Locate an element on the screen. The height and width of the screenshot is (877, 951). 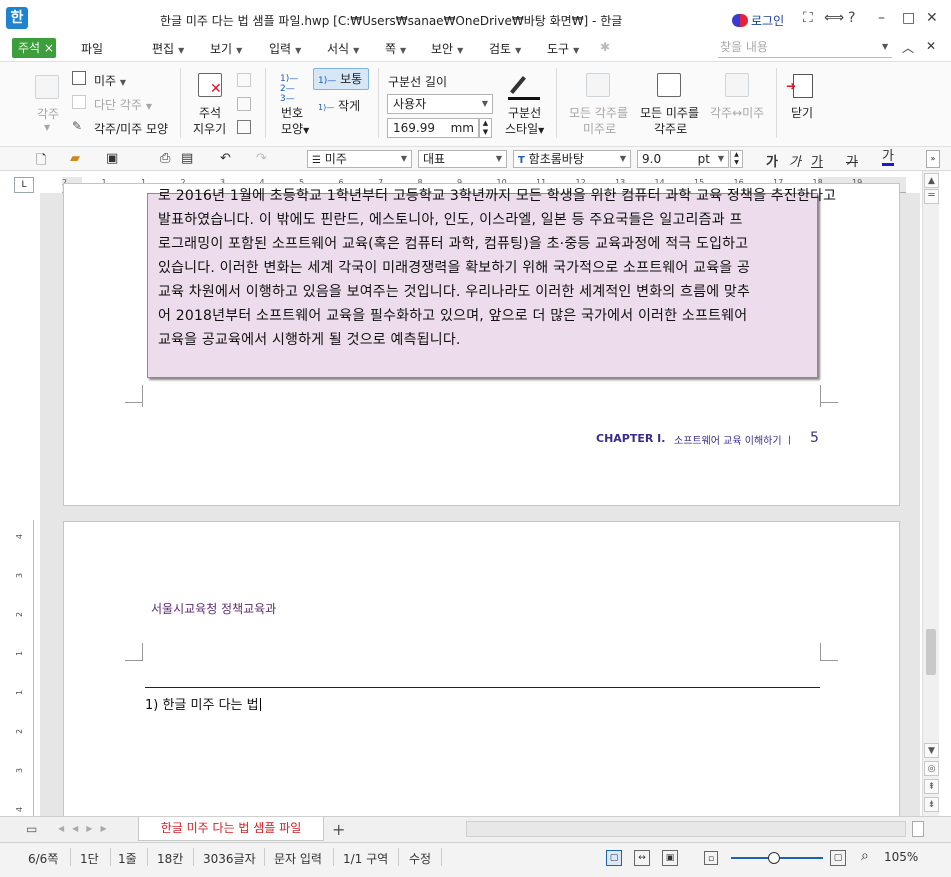
chat-icon: ✱ is located at coordinates (605, 47).